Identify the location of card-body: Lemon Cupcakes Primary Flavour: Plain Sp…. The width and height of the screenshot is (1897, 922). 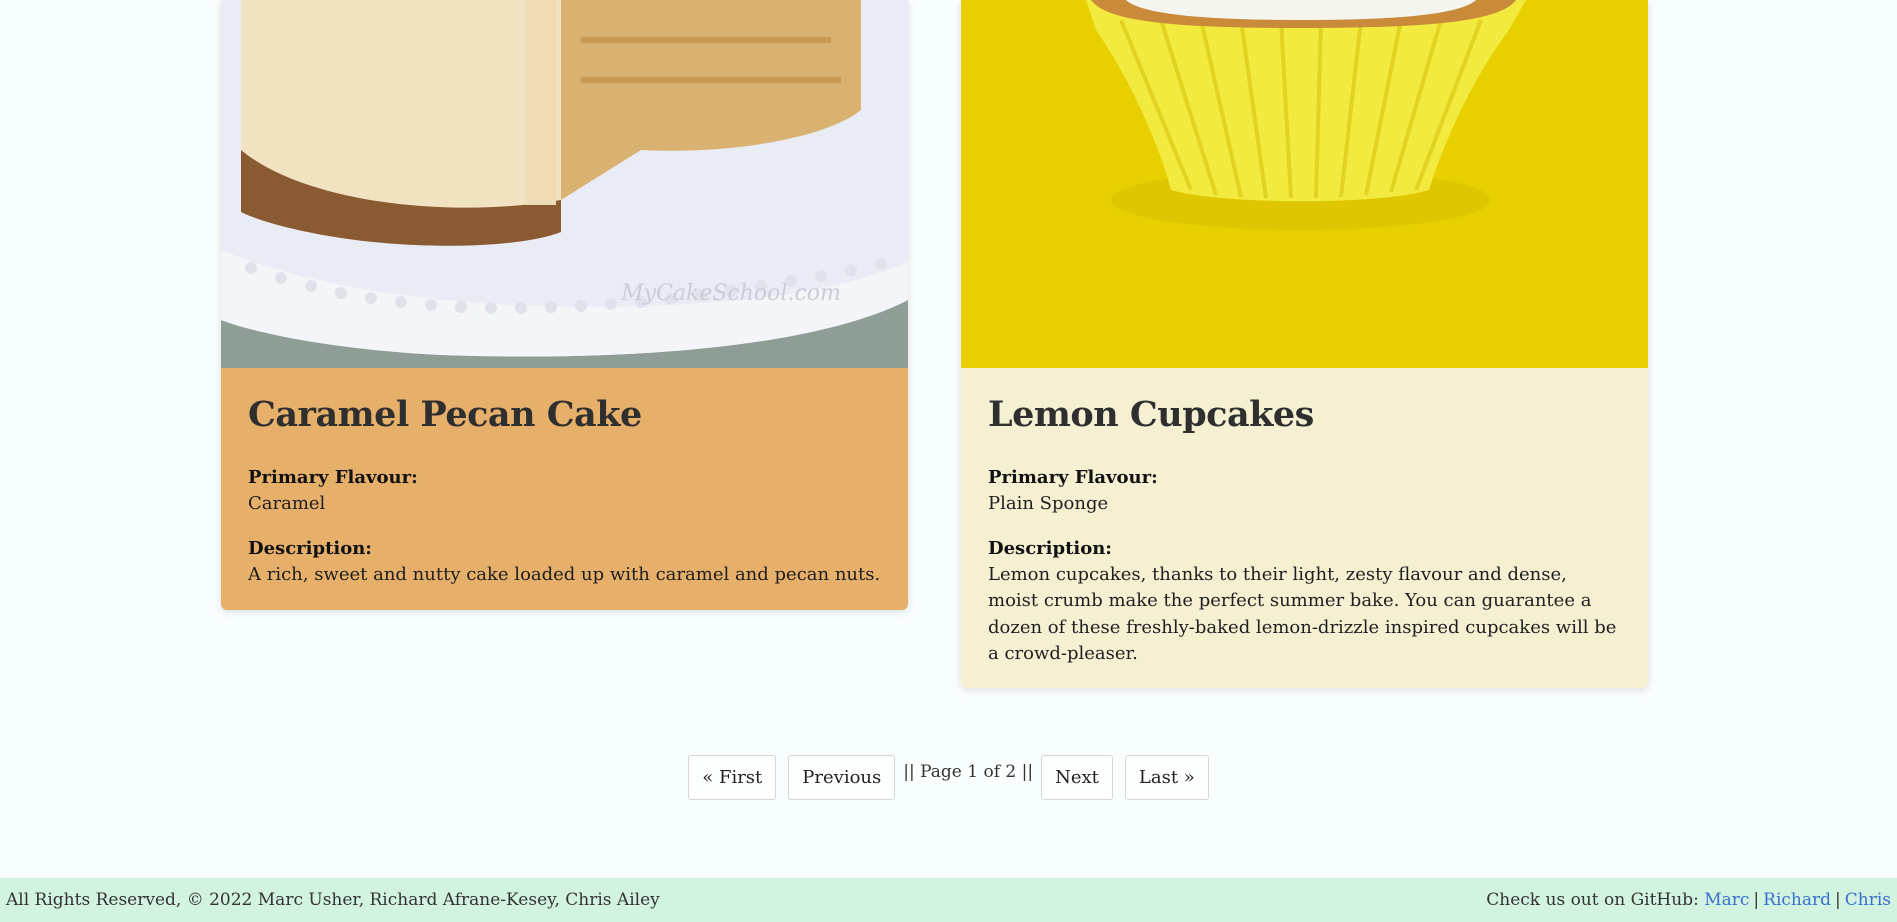
(1304, 528).